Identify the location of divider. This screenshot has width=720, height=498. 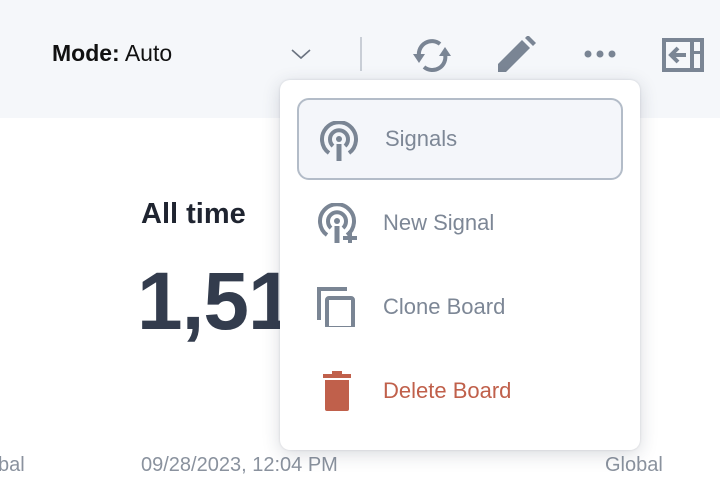
(361, 54).